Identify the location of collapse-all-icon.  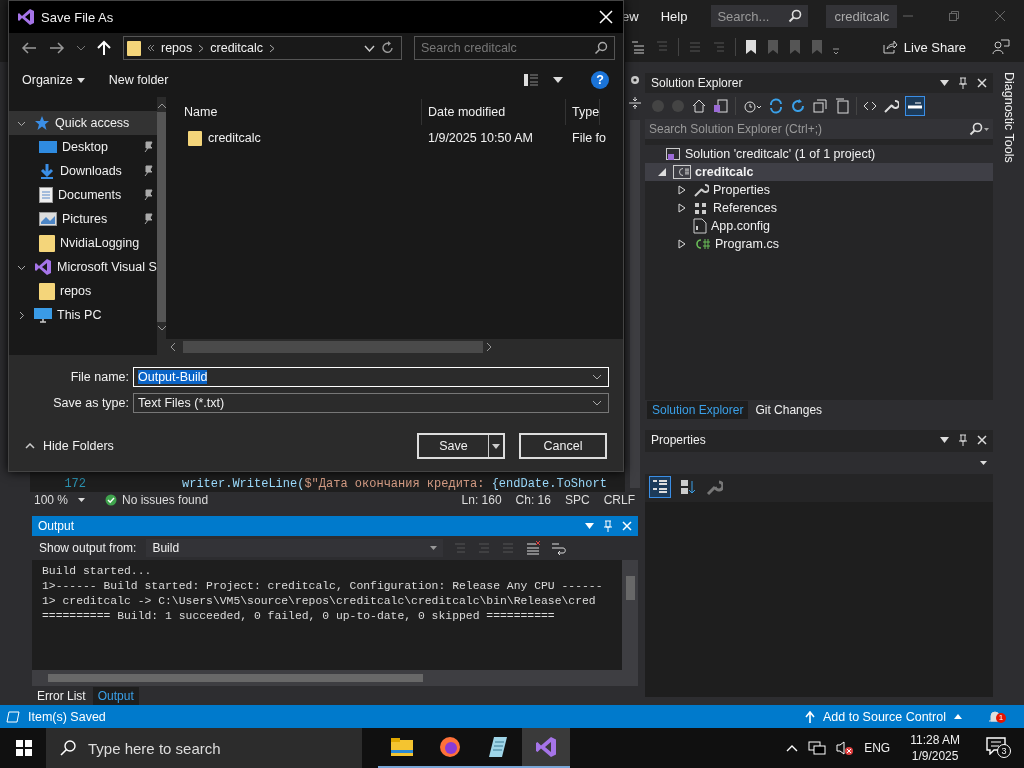
(820, 106).